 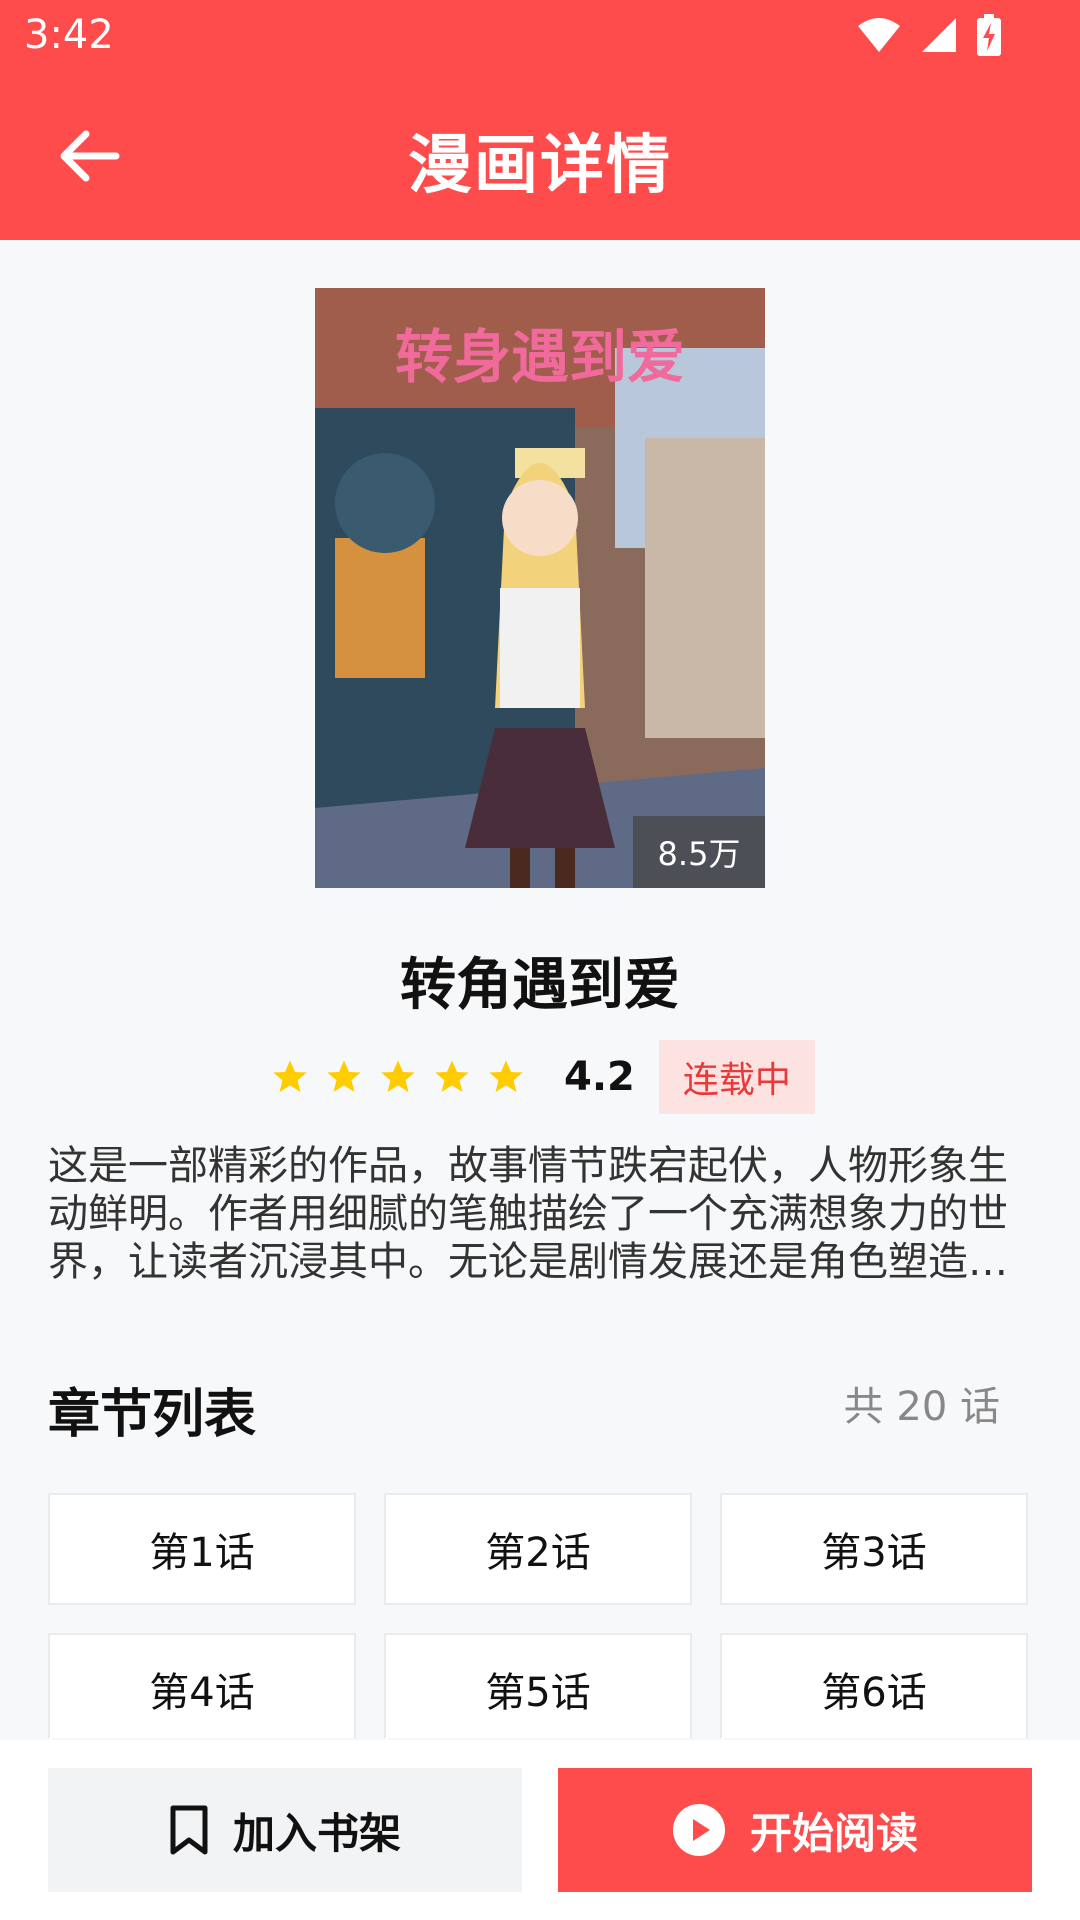 What do you see at coordinates (189, 1830) in the screenshot?
I see `bookmark-icon` at bounding box center [189, 1830].